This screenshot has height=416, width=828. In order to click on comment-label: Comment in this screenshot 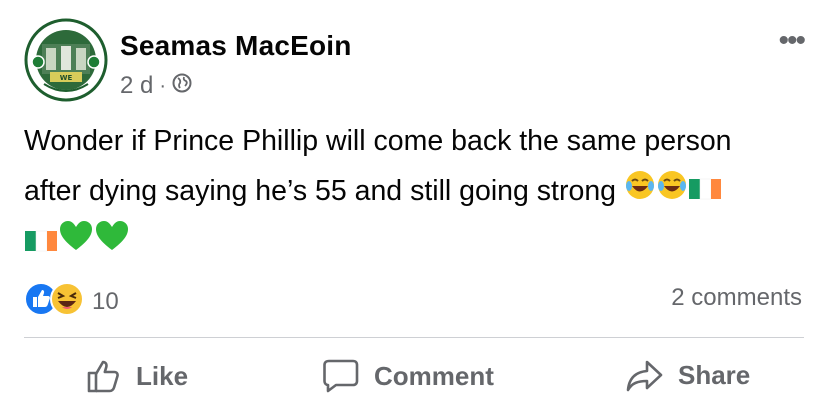, I will do `click(434, 375)`.